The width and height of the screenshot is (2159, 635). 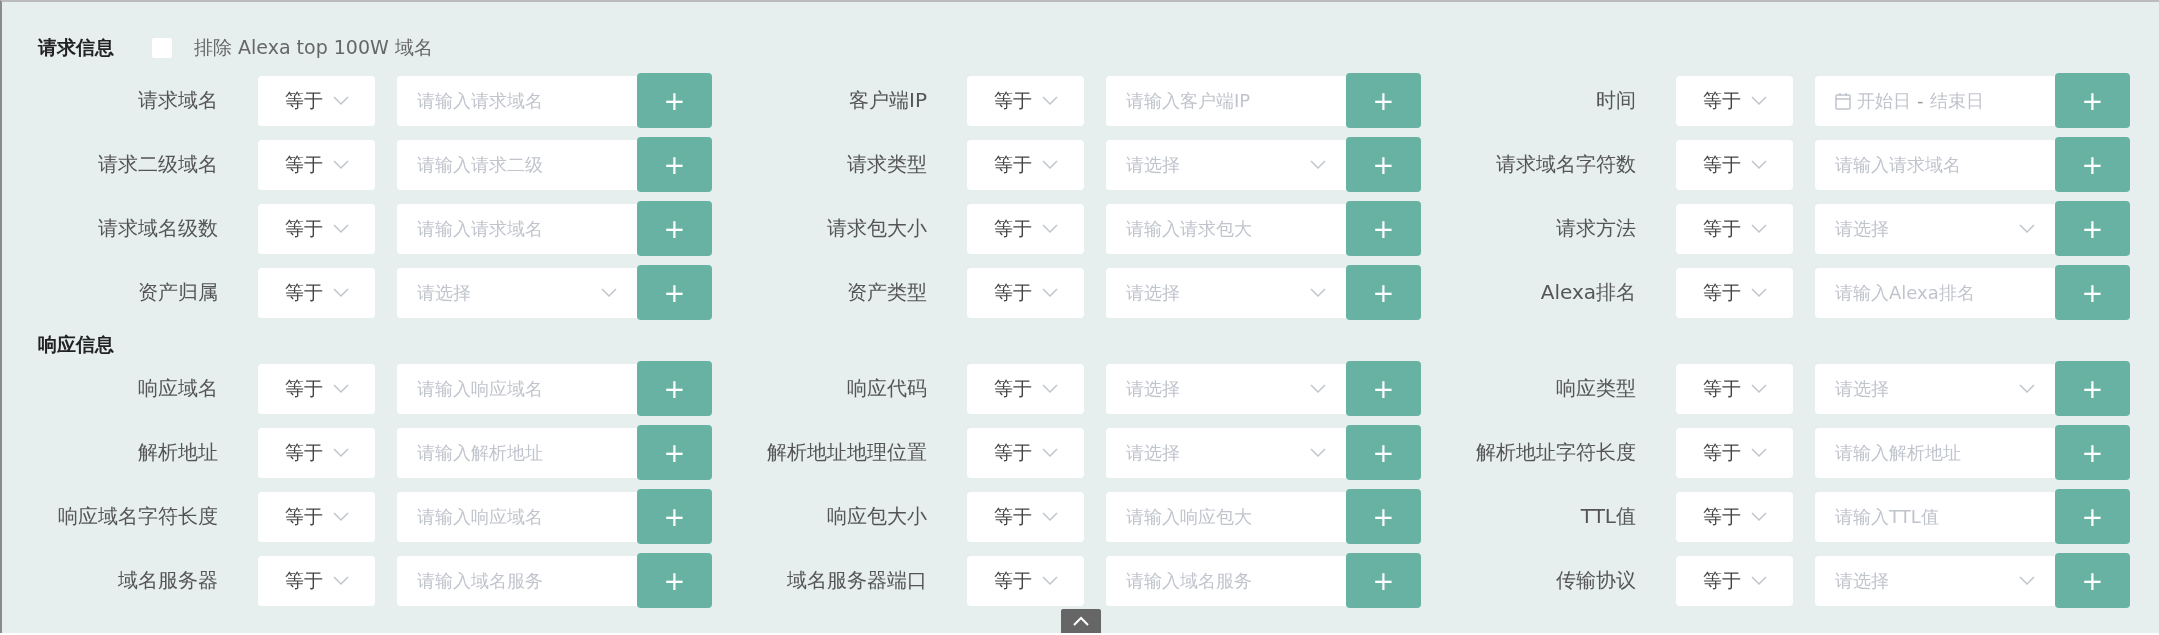 I want to click on start-date-placeholder: 开始日, so click(x=1884, y=100).